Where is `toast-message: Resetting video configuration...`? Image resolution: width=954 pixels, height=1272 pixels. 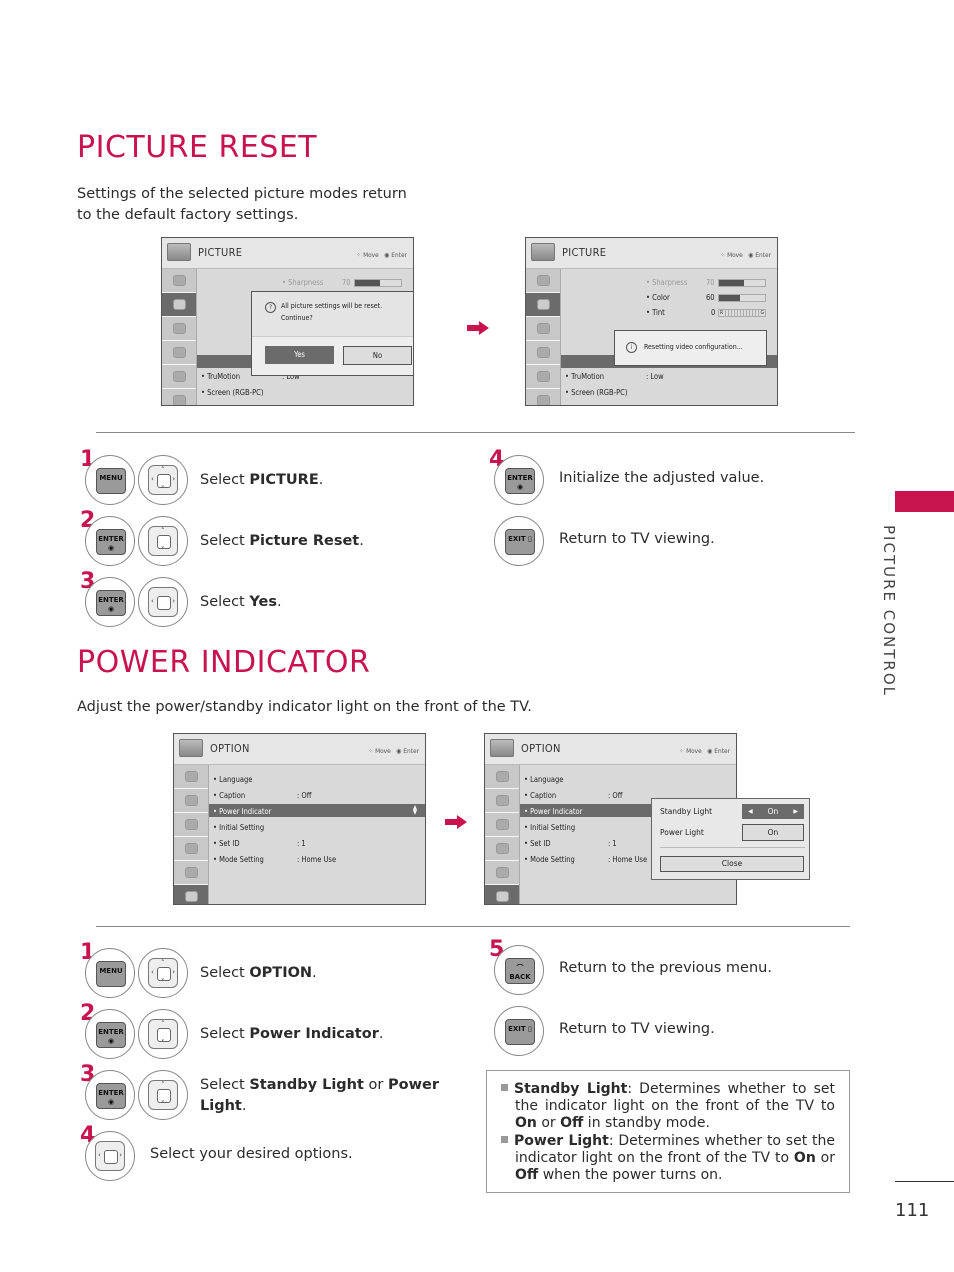 toast-message: Resetting video configuration... is located at coordinates (693, 347).